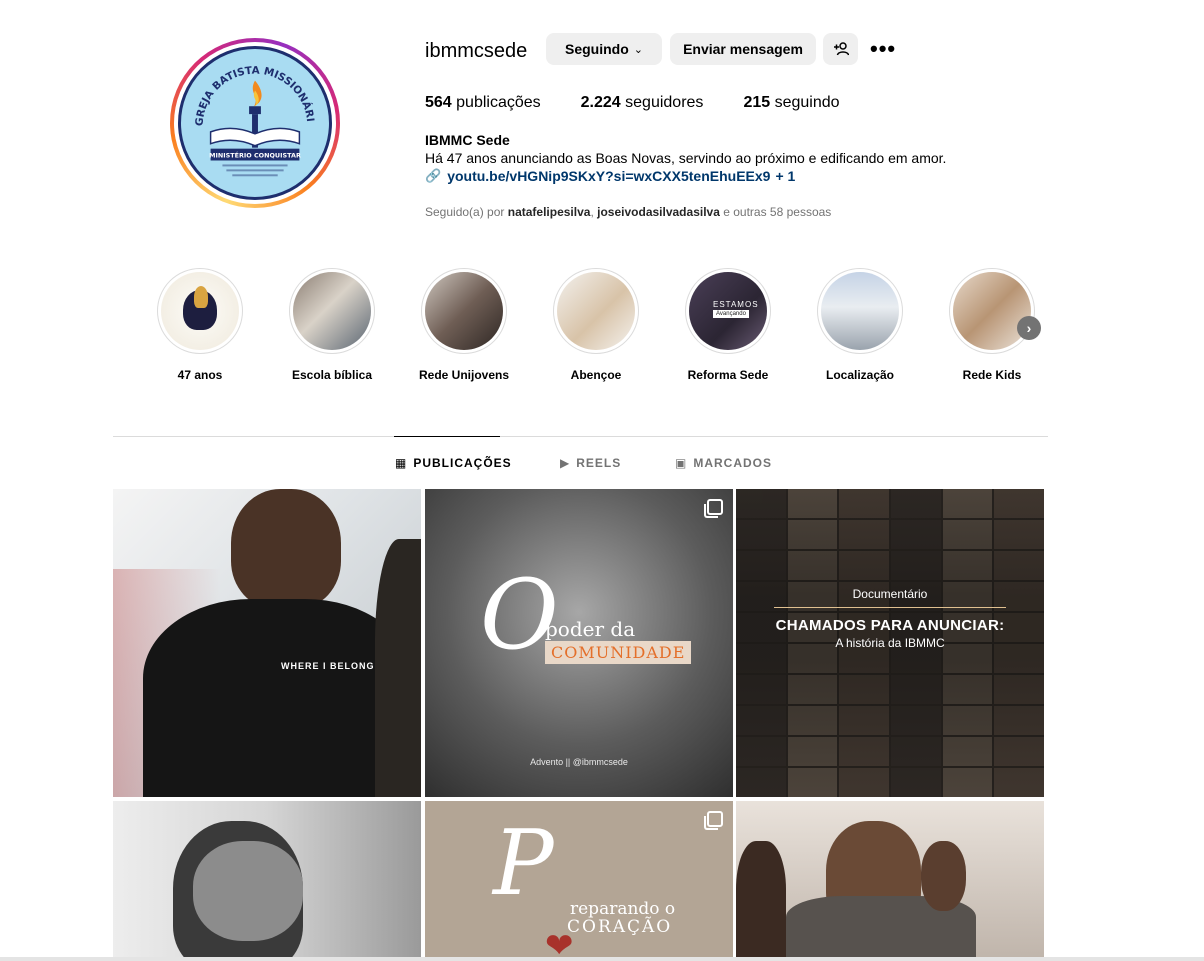 The height and width of the screenshot is (961, 1204). I want to click on person-shirt, so click(278, 698).